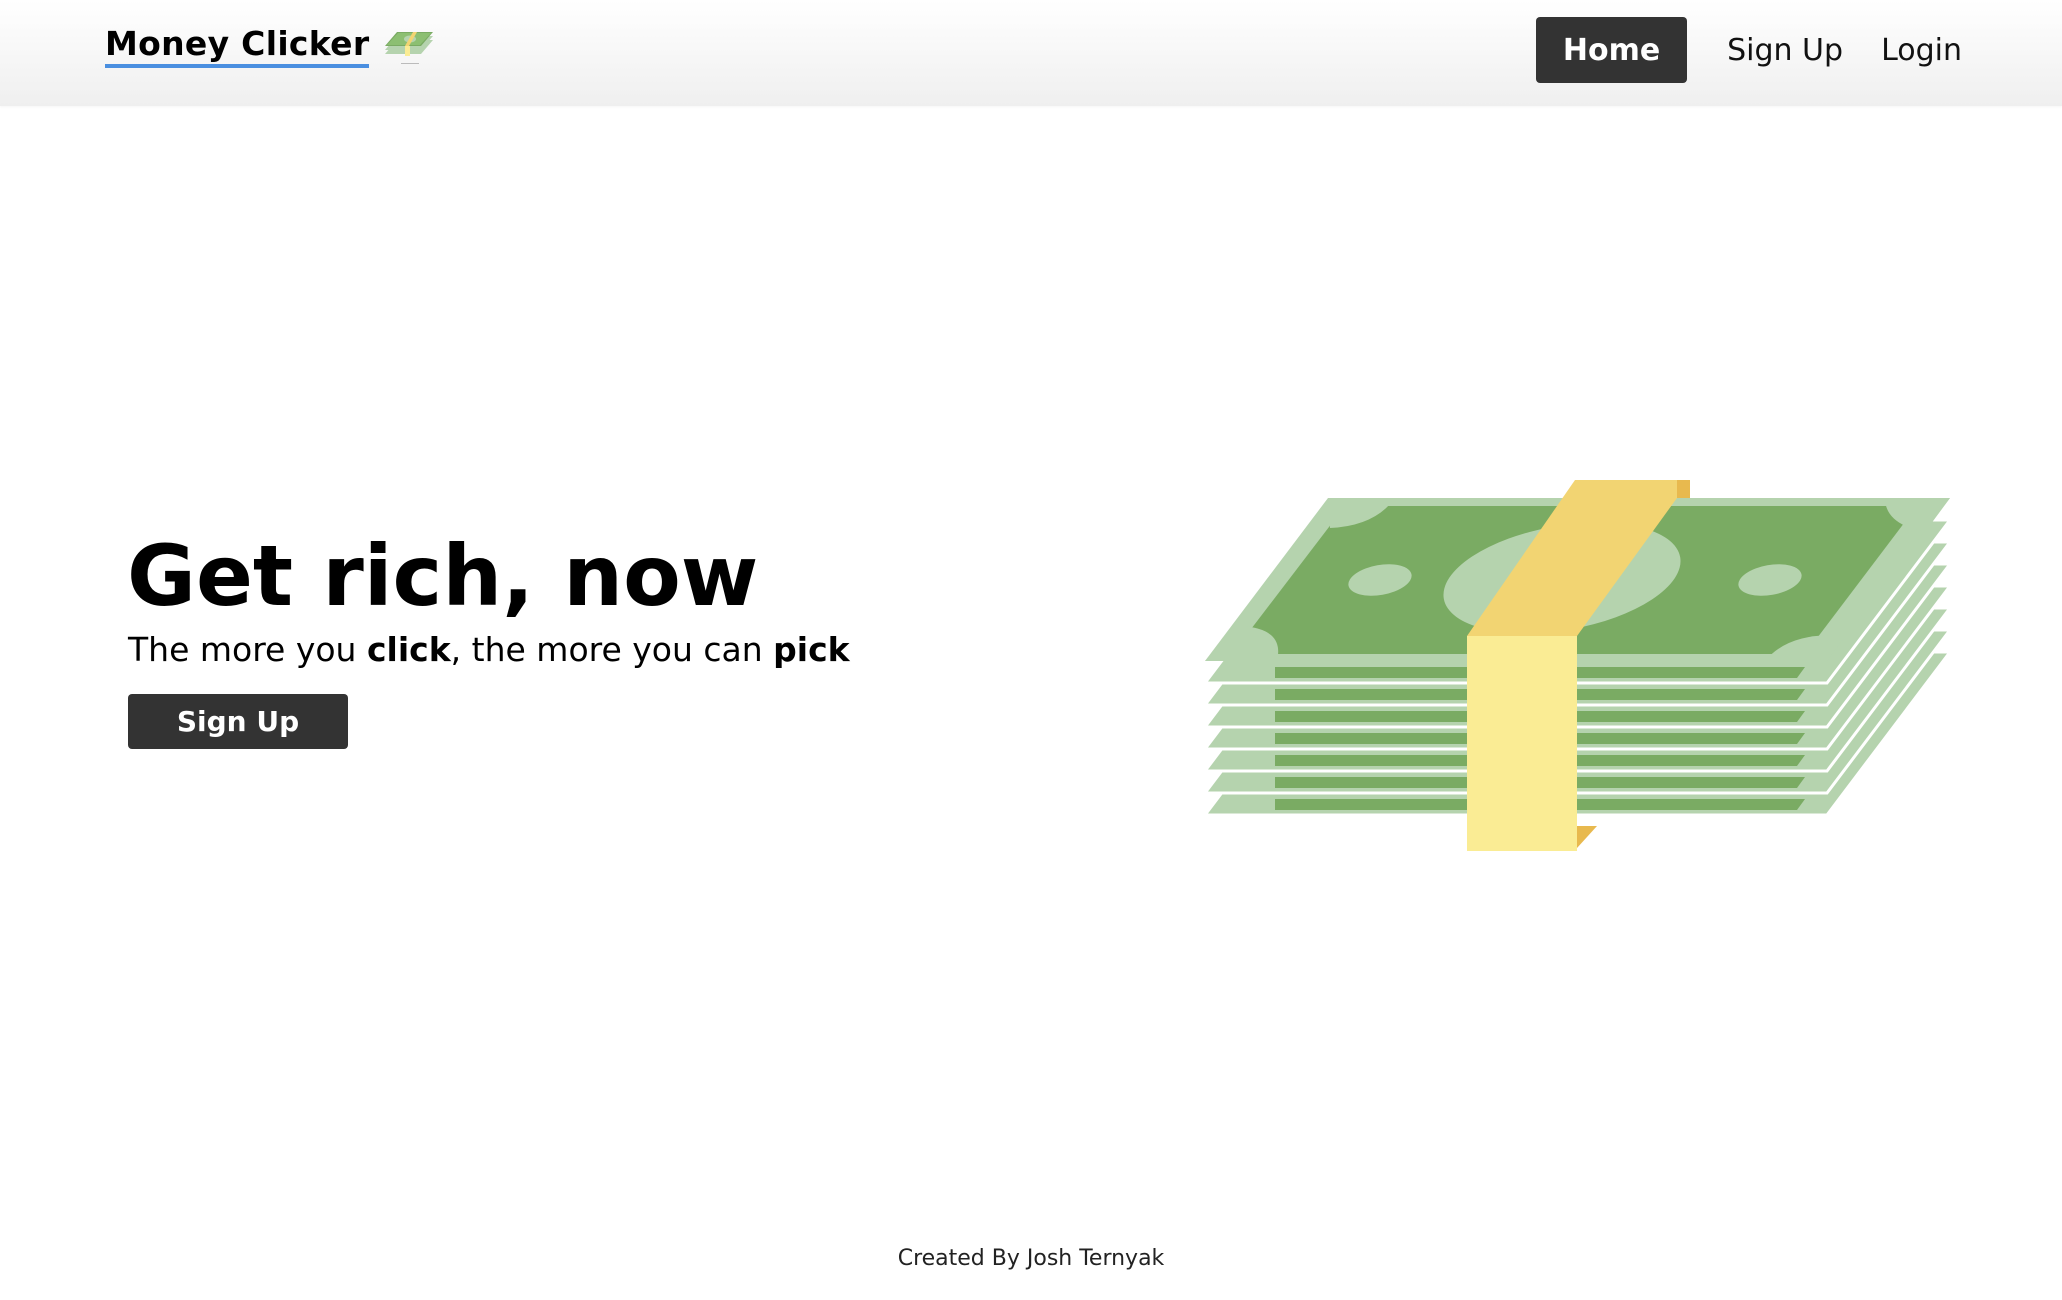 The image size is (2062, 1300). I want to click on hero-signup-button: Sign Up, so click(238, 721).